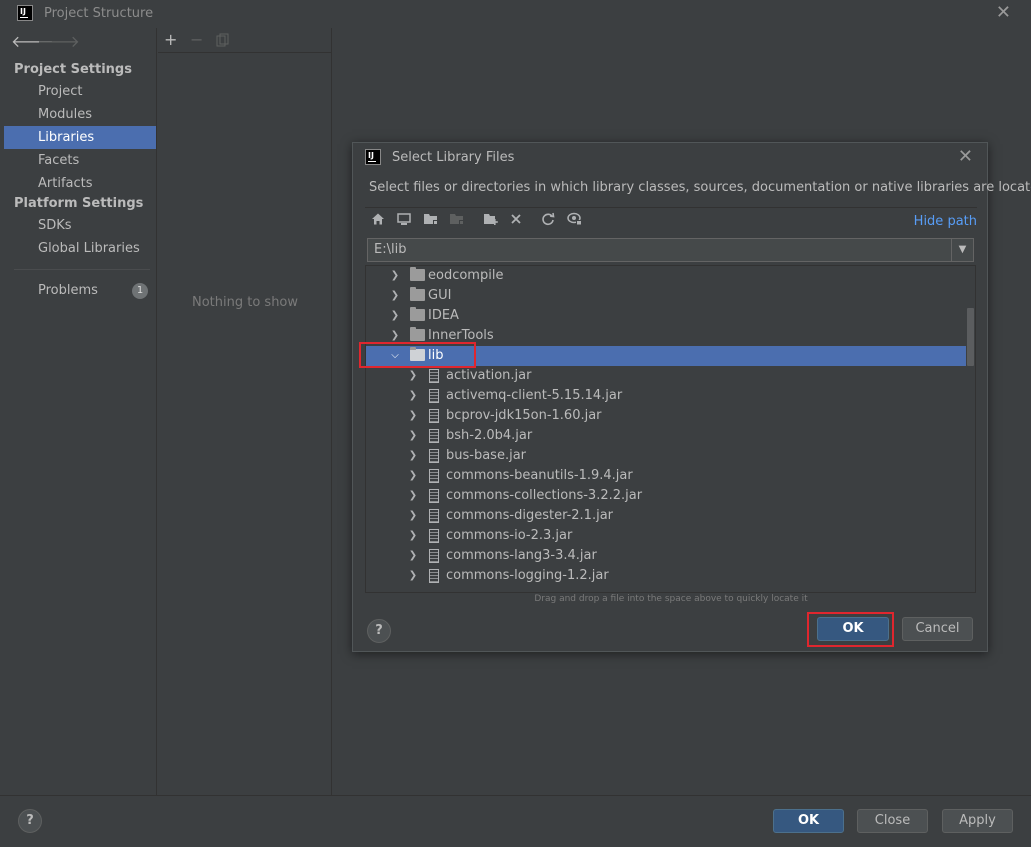 This screenshot has height=847, width=1031. I want to click on dialog-cancel-button: Cancel, so click(937, 629).